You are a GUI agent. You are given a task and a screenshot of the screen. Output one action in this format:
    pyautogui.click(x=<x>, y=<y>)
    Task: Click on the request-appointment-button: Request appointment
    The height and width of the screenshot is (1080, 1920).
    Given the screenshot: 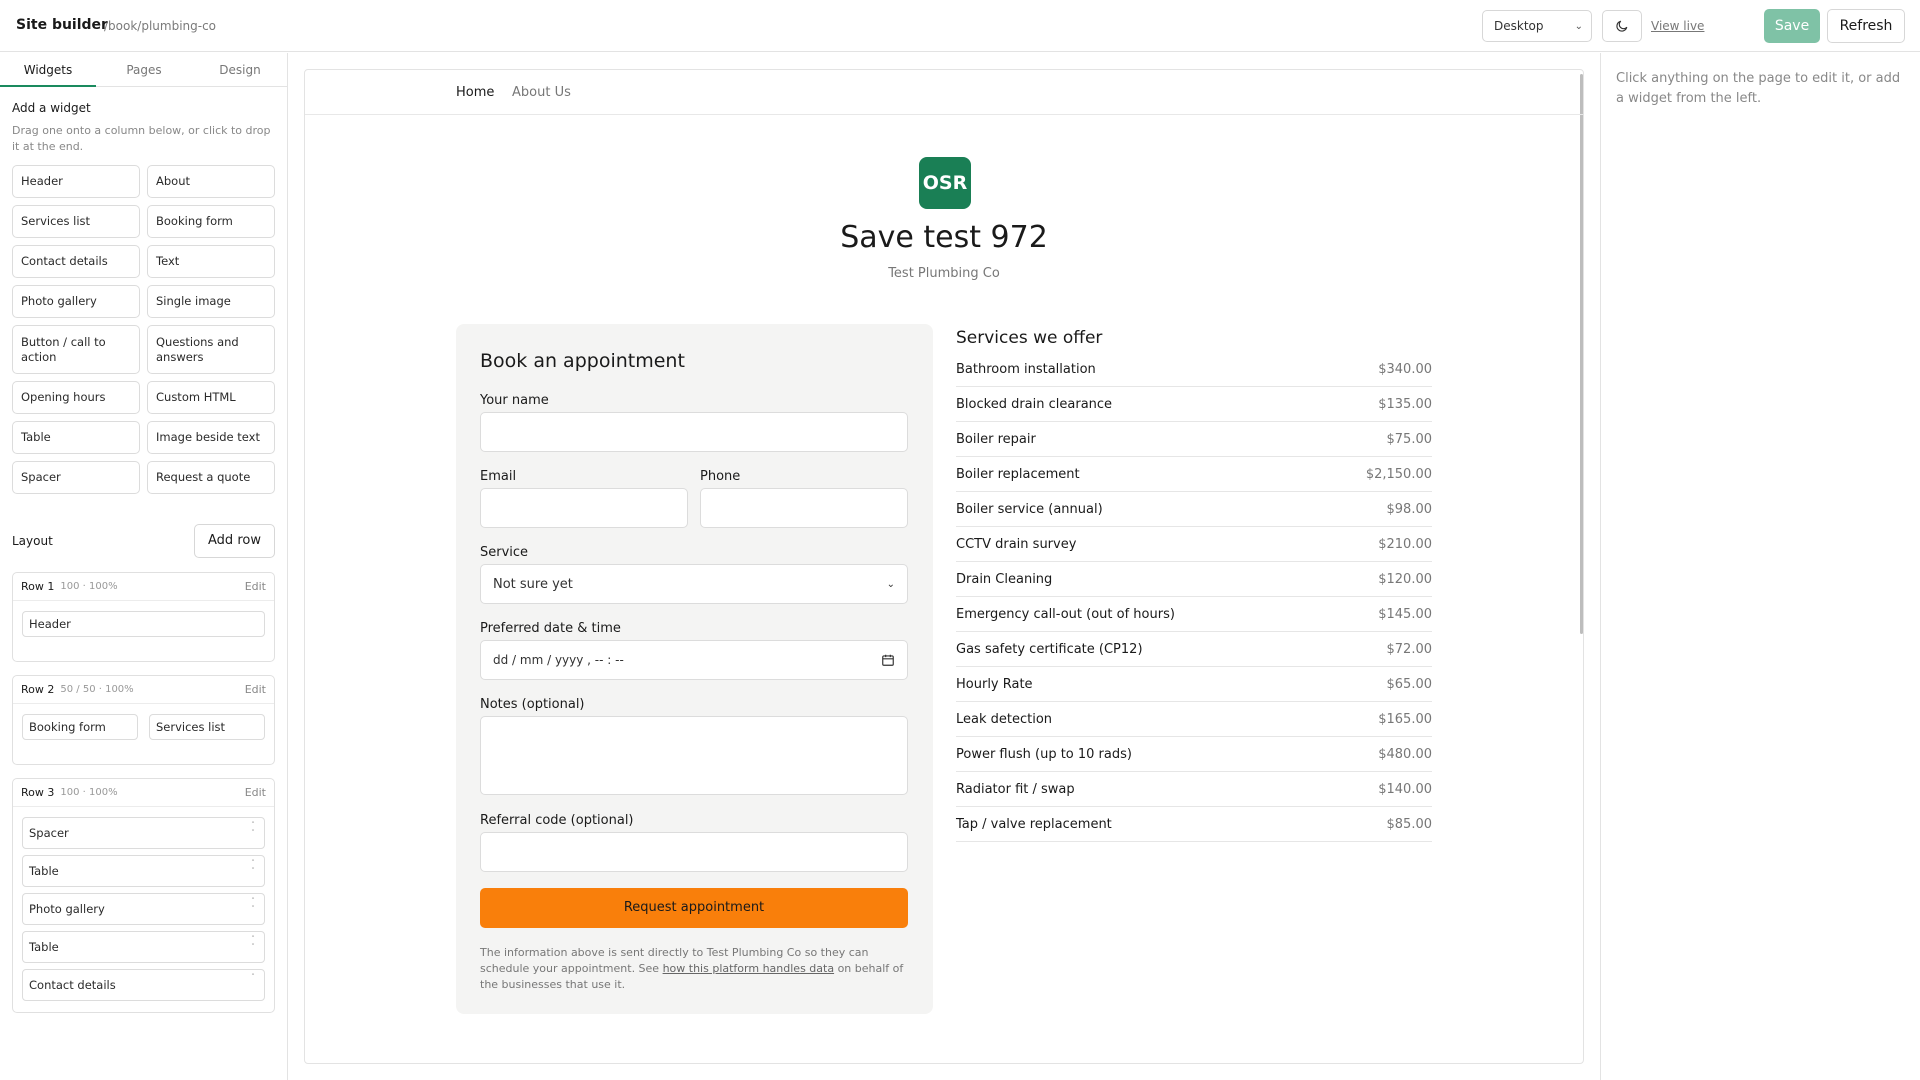 What is the action you would take?
    pyautogui.click(x=694, y=908)
    